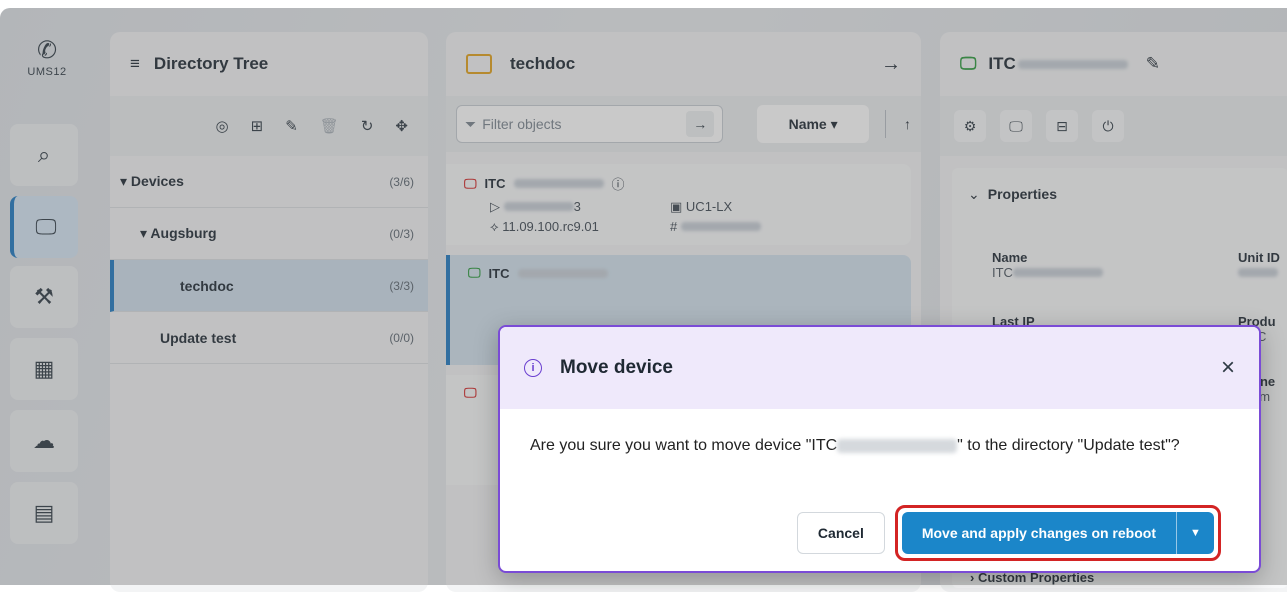 This screenshot has width=1287, height=592. I want to click on highlight-frame: Move and apply changes on reboot ▼, so click(1057, 533).